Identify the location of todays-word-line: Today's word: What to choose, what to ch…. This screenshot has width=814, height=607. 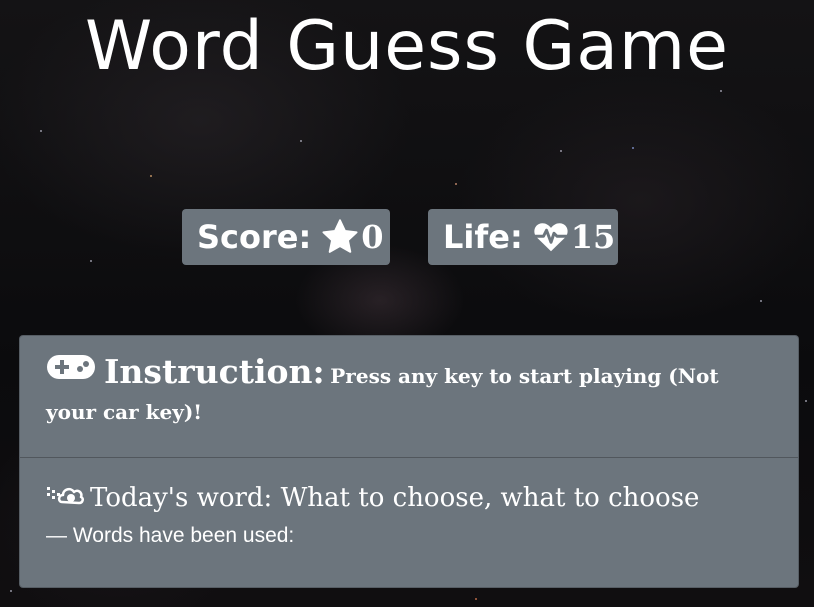
(409, 499).